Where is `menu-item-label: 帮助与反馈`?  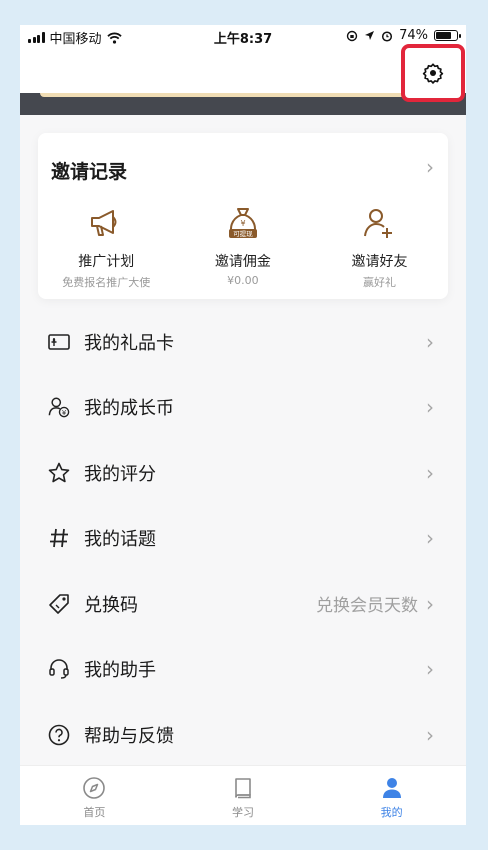
menu-item-label: 帮助与反馈 is located at coordinates (129, 736).